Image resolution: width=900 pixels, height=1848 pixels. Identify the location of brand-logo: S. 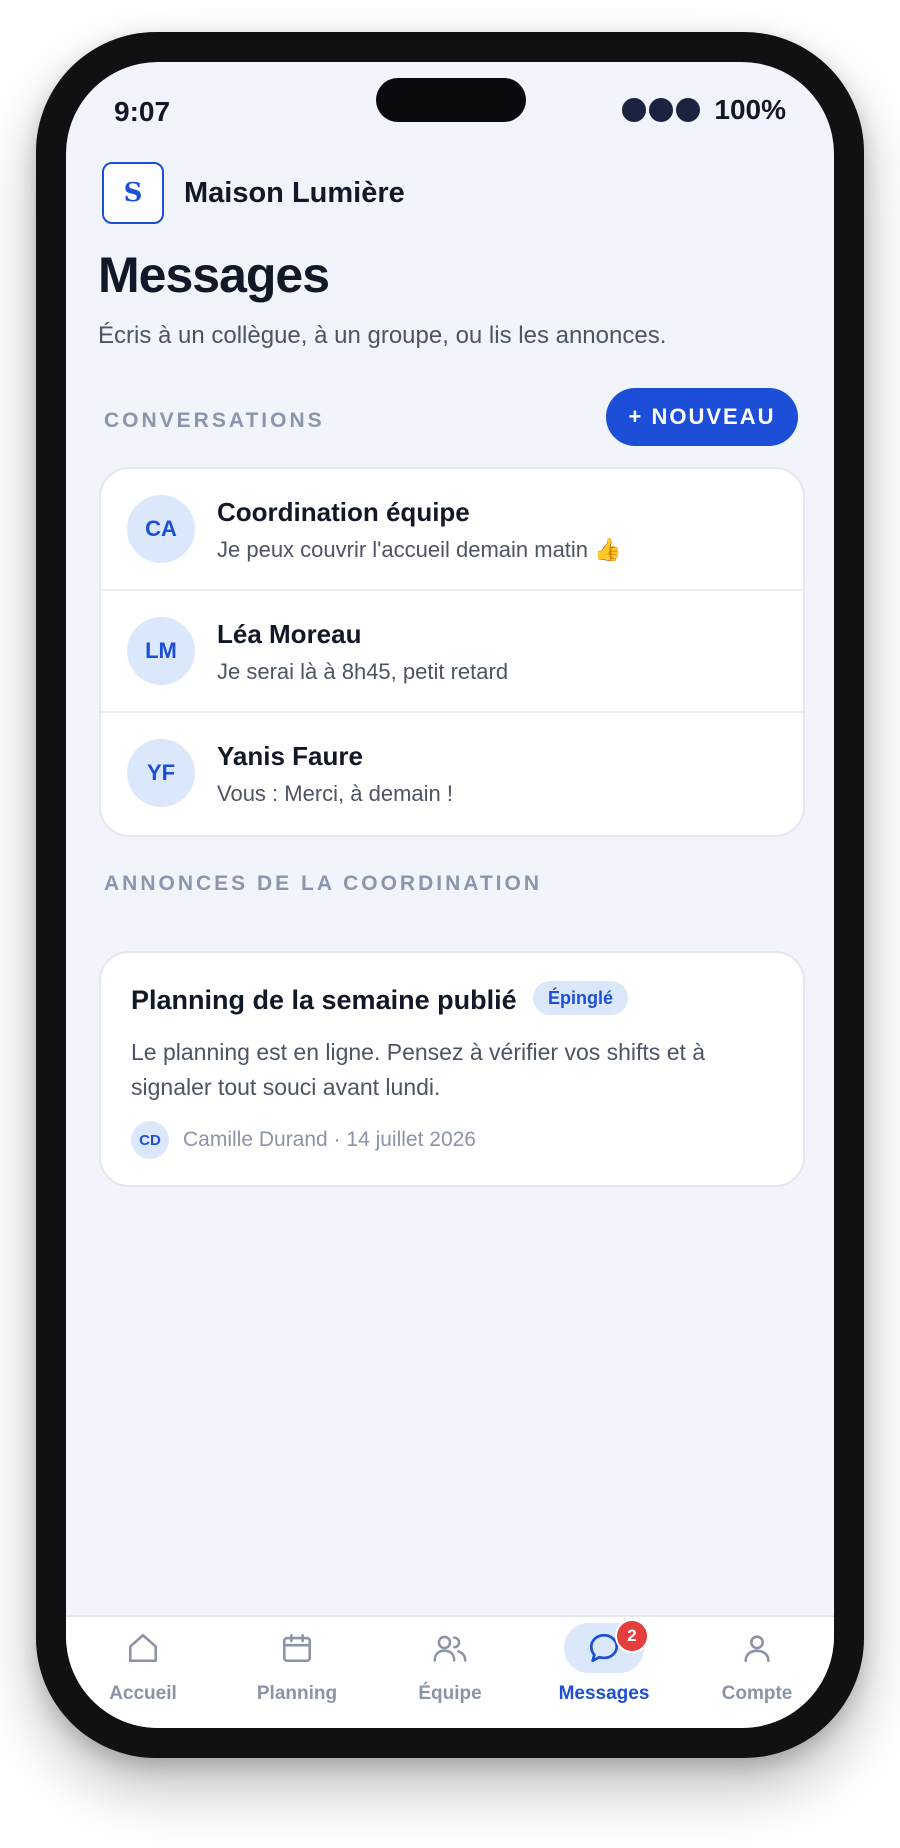
(133, 193).